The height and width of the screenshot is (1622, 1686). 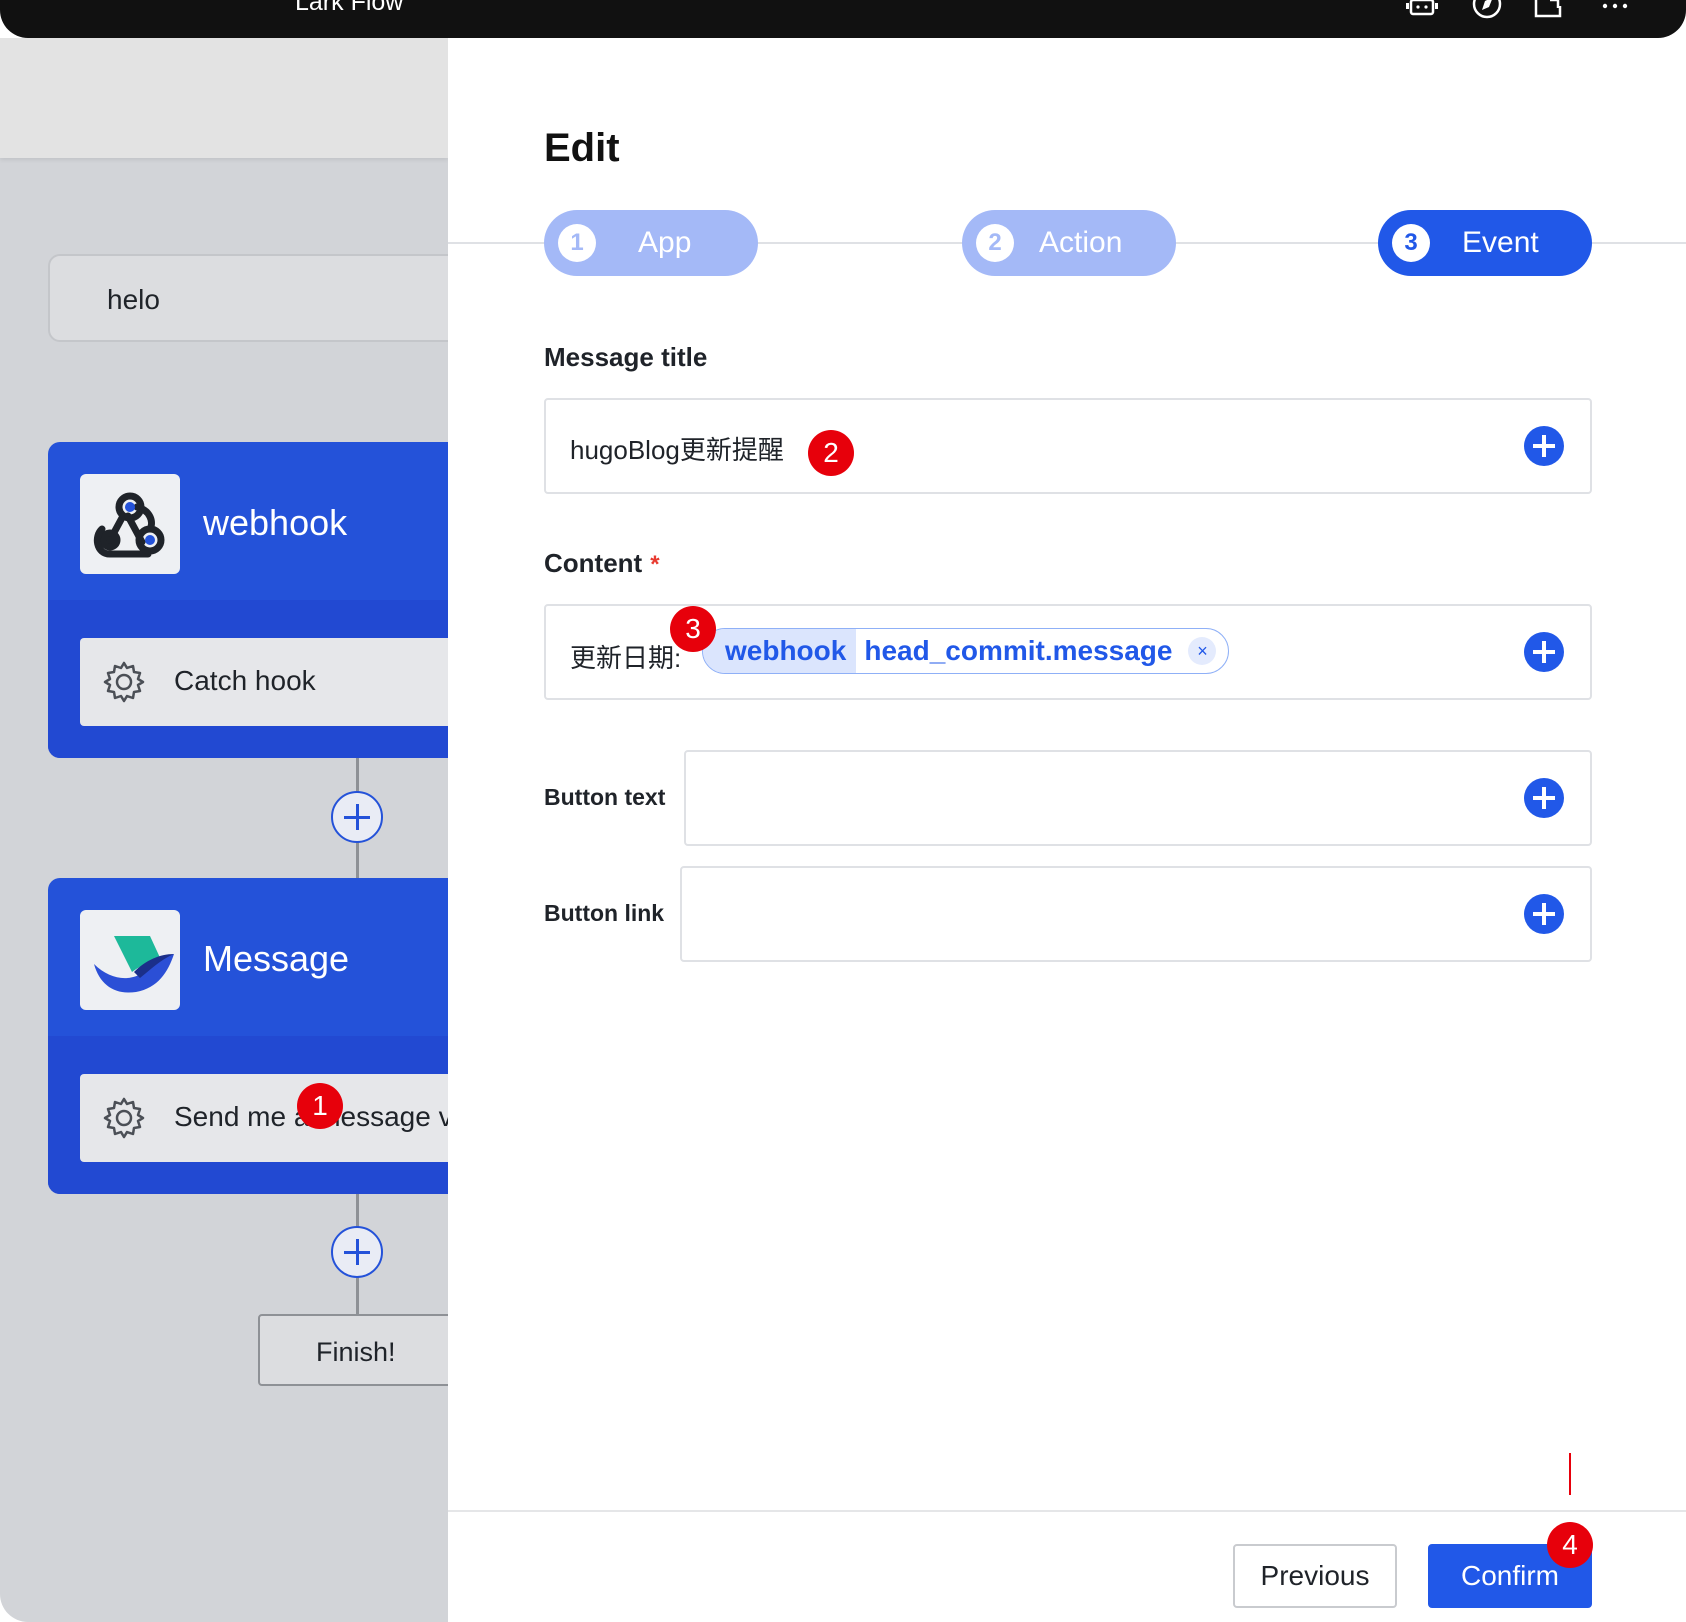 What do you see at coordinates (1138, 798) in the screenshot?
I see `button-text-field` at bounding box center [1138, 798].